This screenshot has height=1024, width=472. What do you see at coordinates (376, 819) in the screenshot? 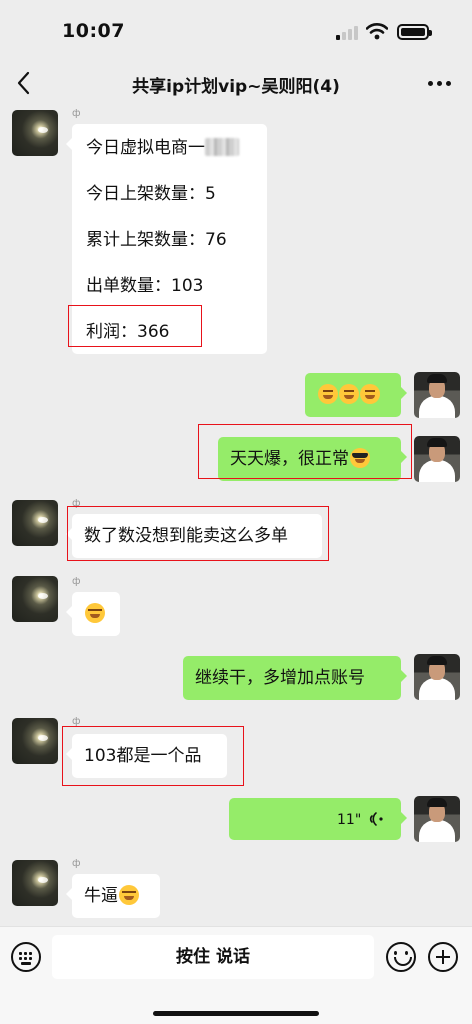
I see `voice-wave-icon` at bounding box center [376, 819].